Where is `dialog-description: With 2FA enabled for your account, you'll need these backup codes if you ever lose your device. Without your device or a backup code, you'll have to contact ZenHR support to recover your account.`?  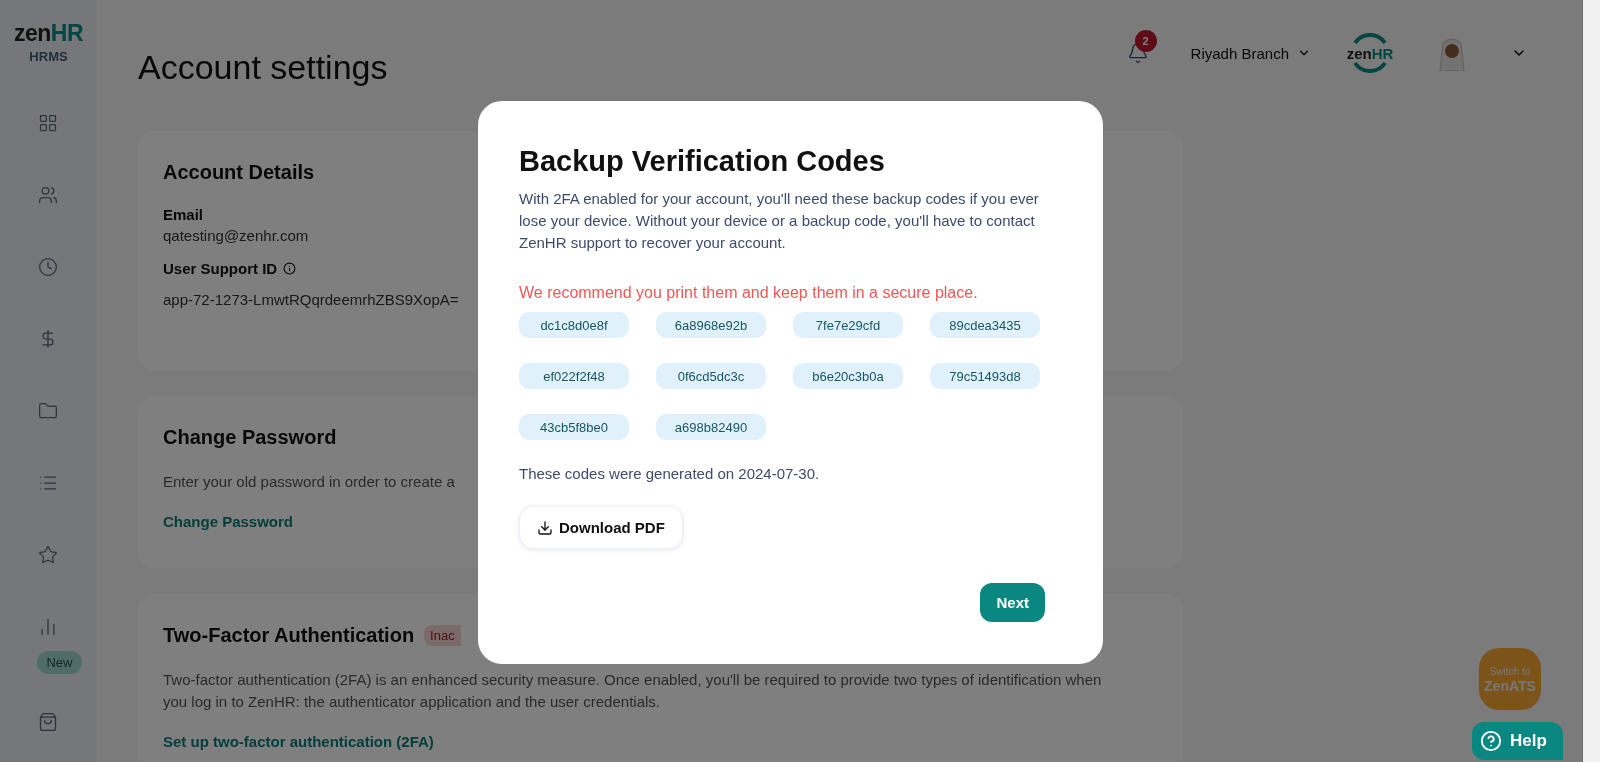 dialog-description: With 2FA enabled for your account, you'll need these backup codes if you ever lose your device. Without your device or a backup code, you'll have to contact ZenHR support to recover your account. is located at coordinates (779, 221).